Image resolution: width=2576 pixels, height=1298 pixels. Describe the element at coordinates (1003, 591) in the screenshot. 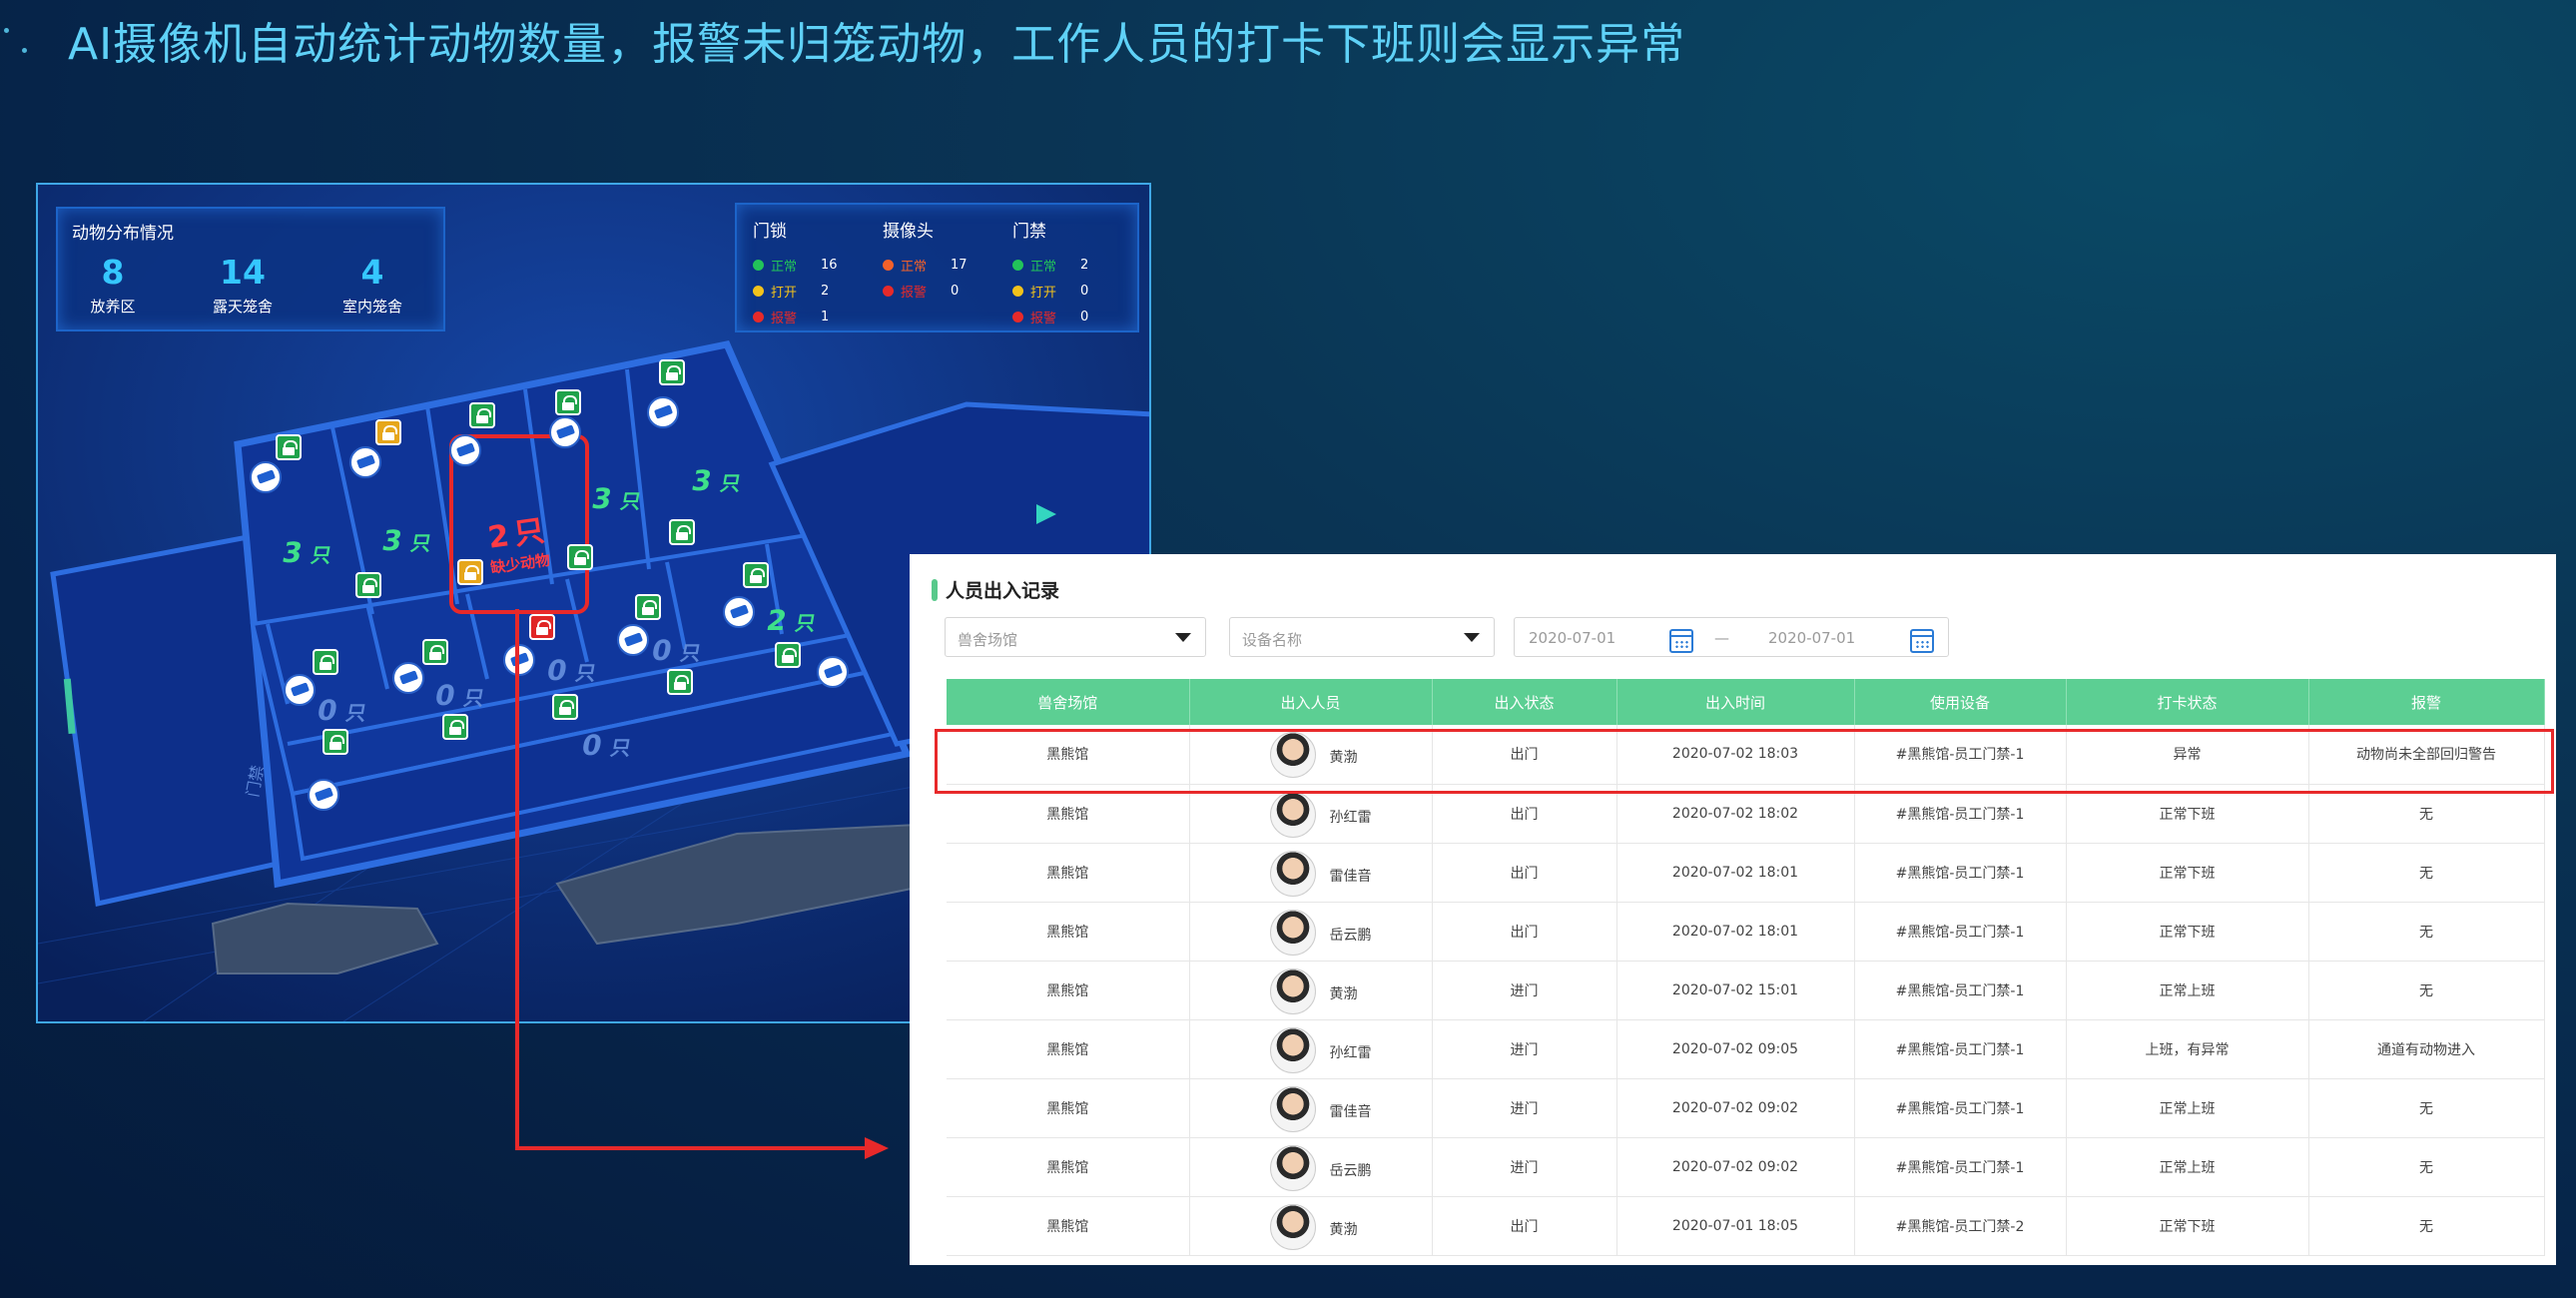

I see `records-title-text: 人员出入记录` at that location.